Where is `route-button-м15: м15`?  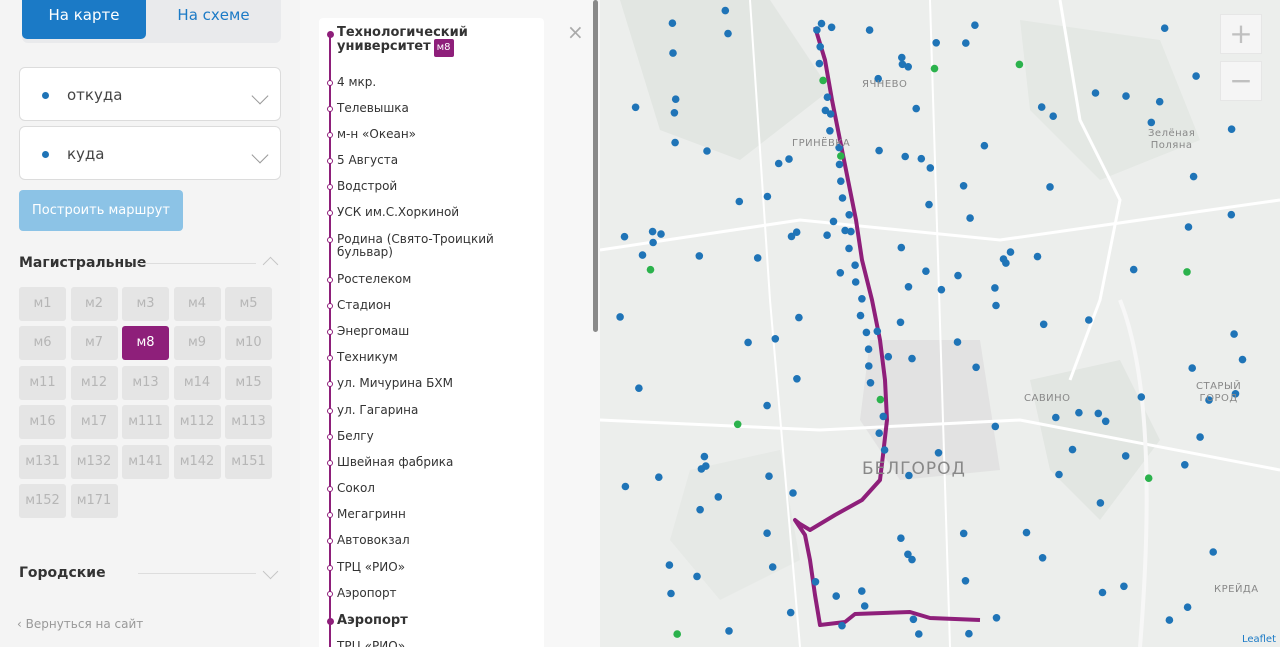
route-button-м15: м15 is located at coordinates (248, 382).